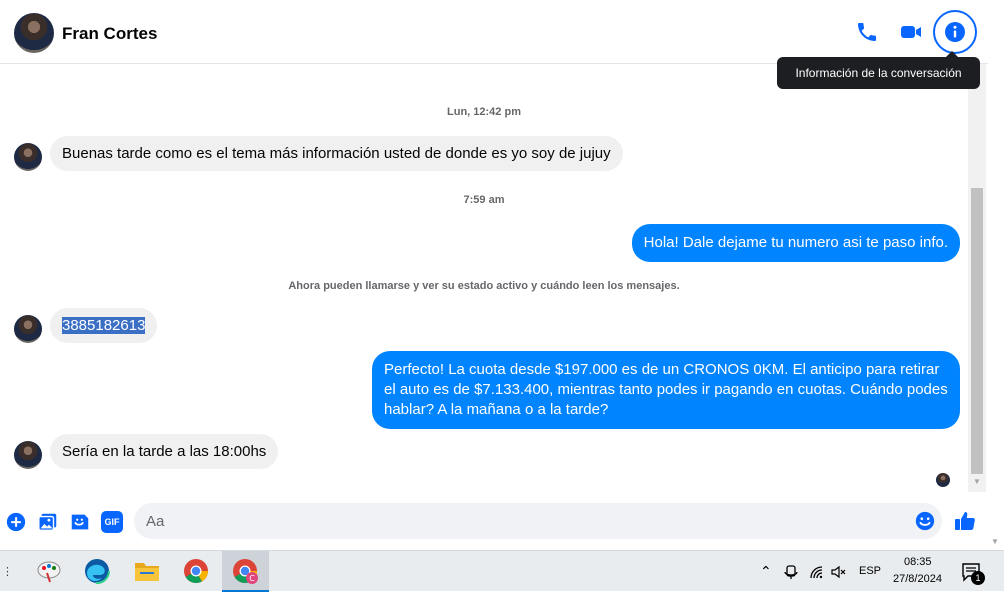 The height and width of the screenshot is (592, 1004). Describe the element at coordinates (965, 521) in the screenshot. I see `thumbs-up-icon` at that location.